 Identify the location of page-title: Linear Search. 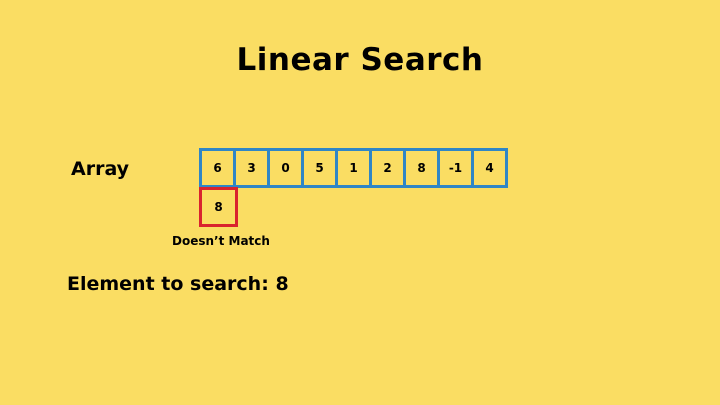
(360, 60).